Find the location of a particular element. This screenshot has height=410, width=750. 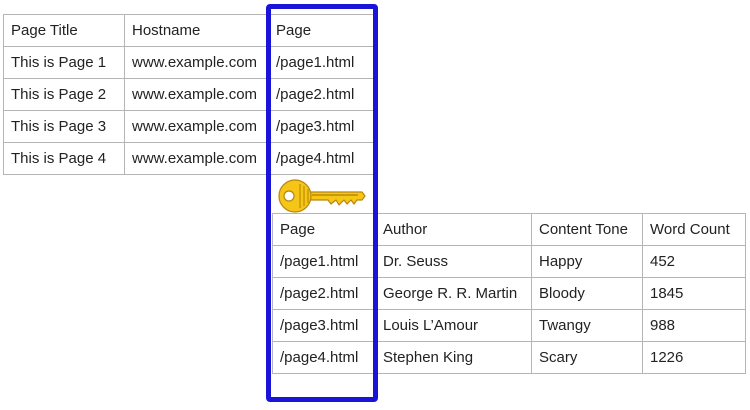

cell-content-tone: Twangy is located at coordinates (587, 325).